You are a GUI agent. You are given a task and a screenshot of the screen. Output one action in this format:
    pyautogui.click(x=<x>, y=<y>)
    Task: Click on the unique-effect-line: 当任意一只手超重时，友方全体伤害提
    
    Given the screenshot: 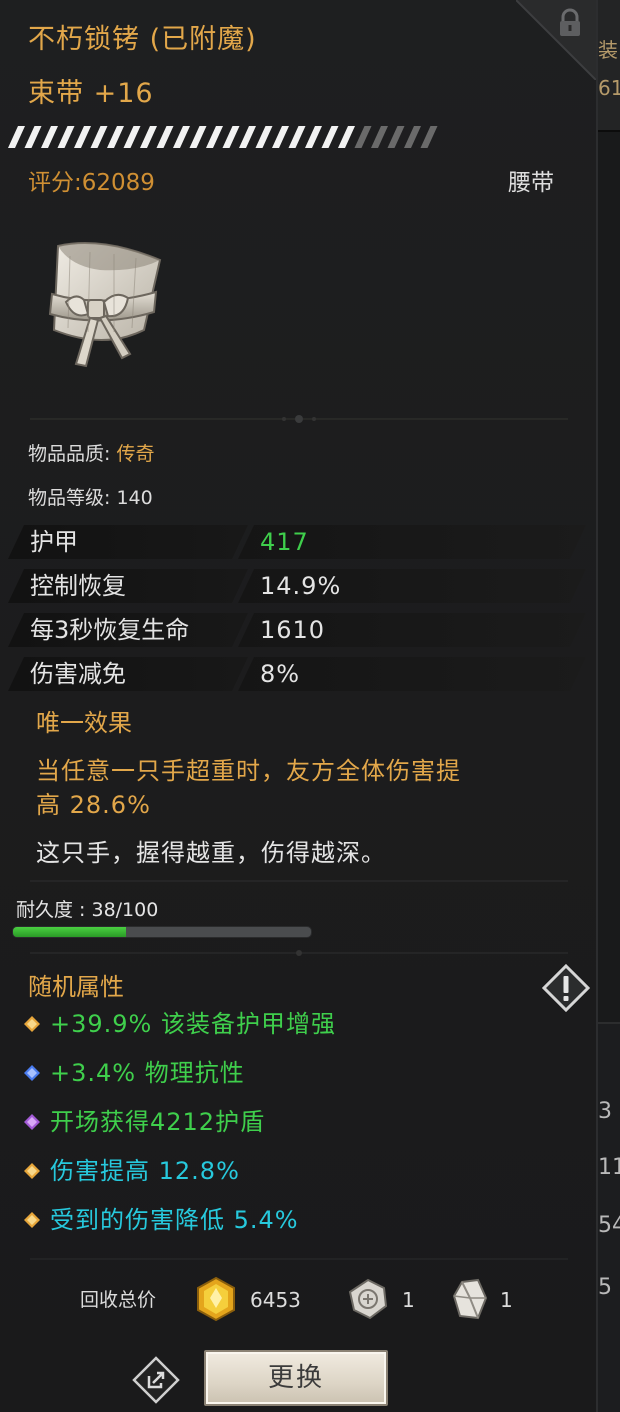 What is the action you would take?
    pyautogui.click(x=248, y=771)
    